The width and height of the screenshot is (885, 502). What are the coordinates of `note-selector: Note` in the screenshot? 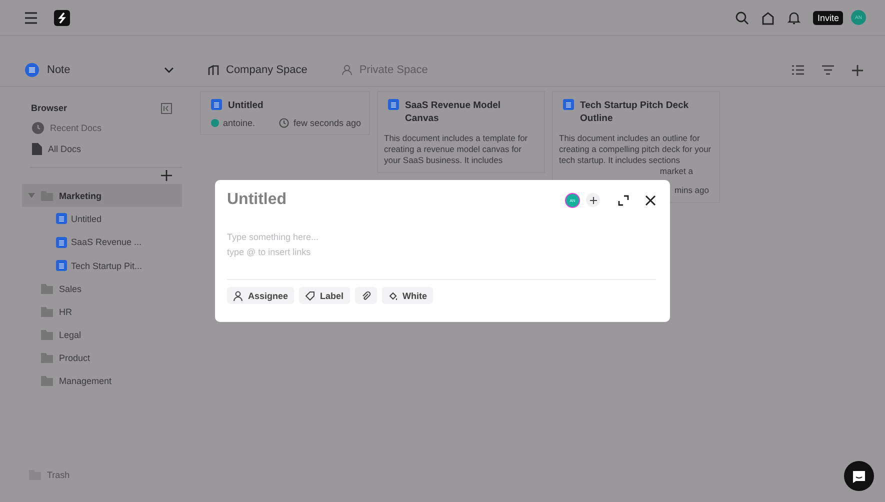 It's located at (102, 70).